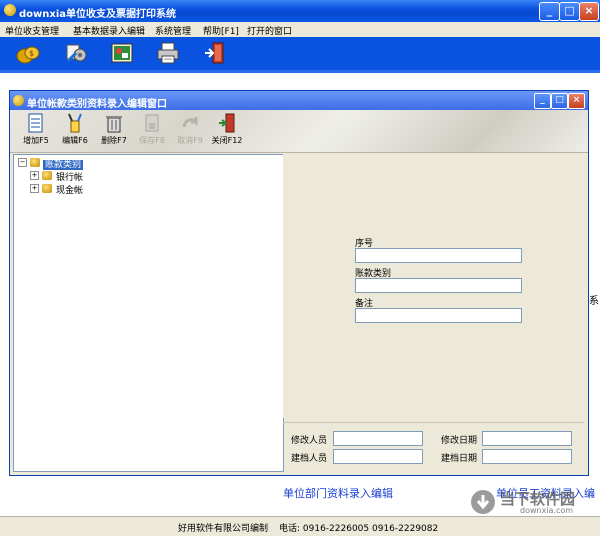  Describe the element at coordinates (28, 53) in the screenshot. I see `money-bag-icon: $` at that location.